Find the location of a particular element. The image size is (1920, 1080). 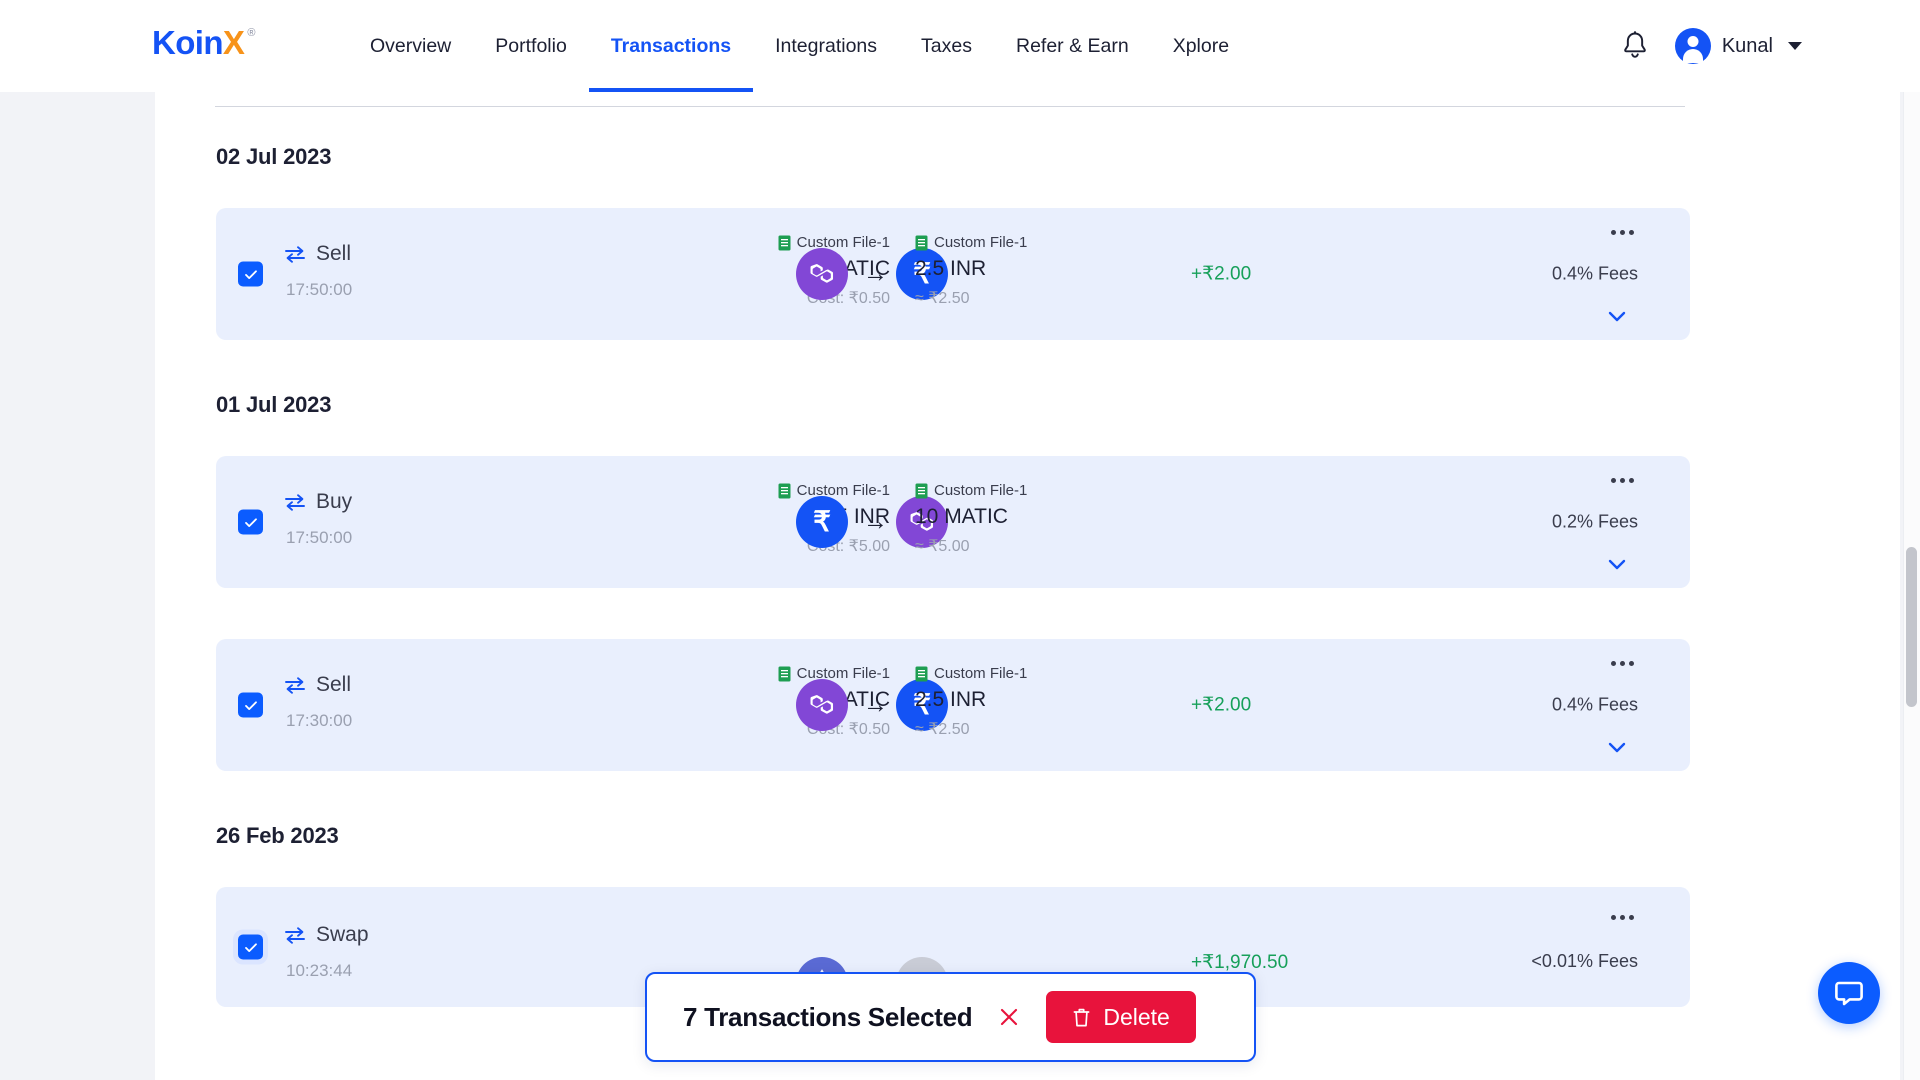

nav-item-taxes: Taxes is located at coordinates (946, 46).